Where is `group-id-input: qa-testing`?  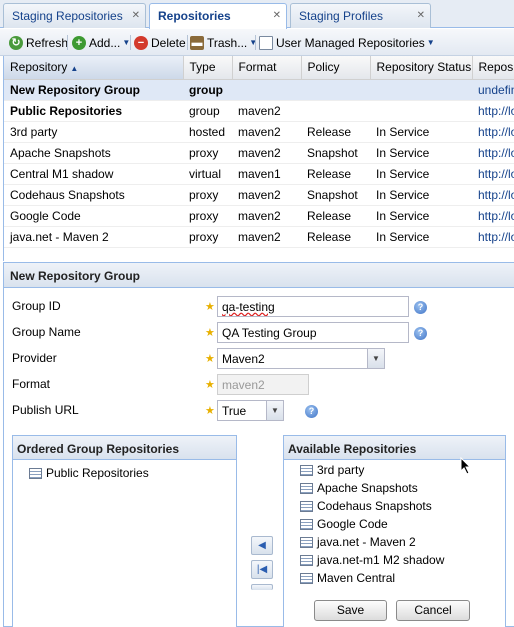 group-id-input: qa-testing is located at coordinates (313, 306).